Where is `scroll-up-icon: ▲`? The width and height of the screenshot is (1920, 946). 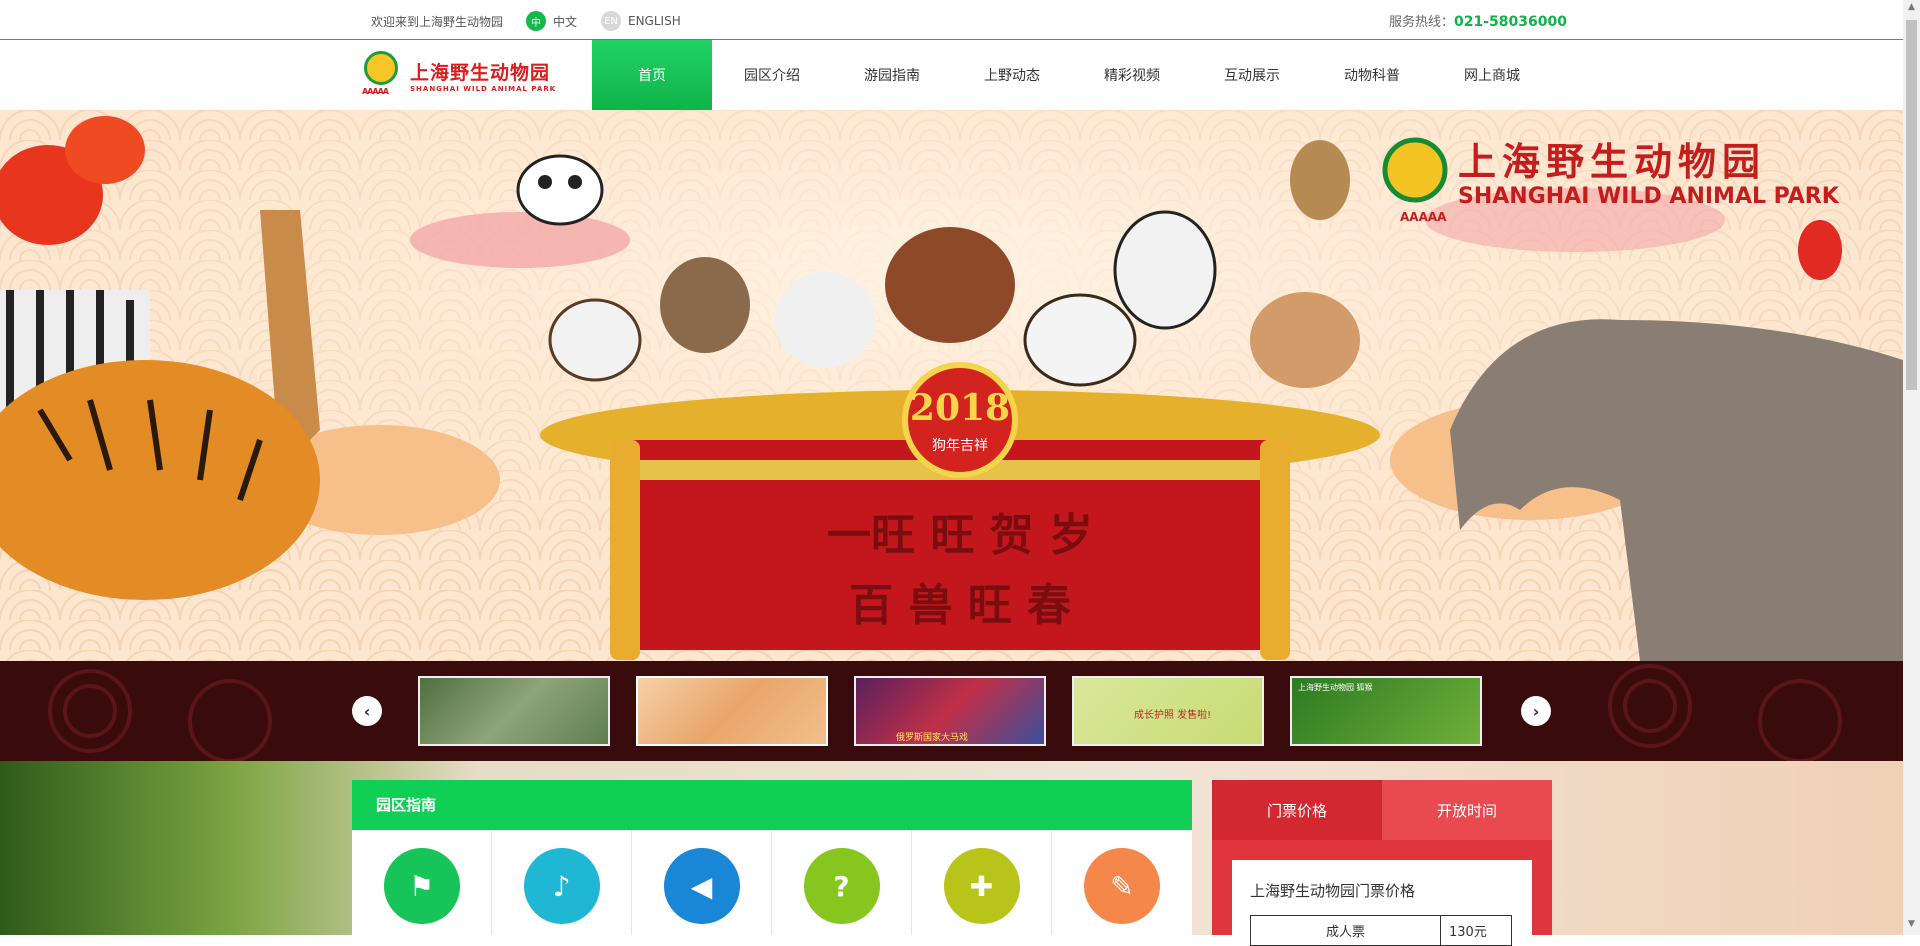 scroll-up-icon: ▲ is located at coordinates (1911, 9).